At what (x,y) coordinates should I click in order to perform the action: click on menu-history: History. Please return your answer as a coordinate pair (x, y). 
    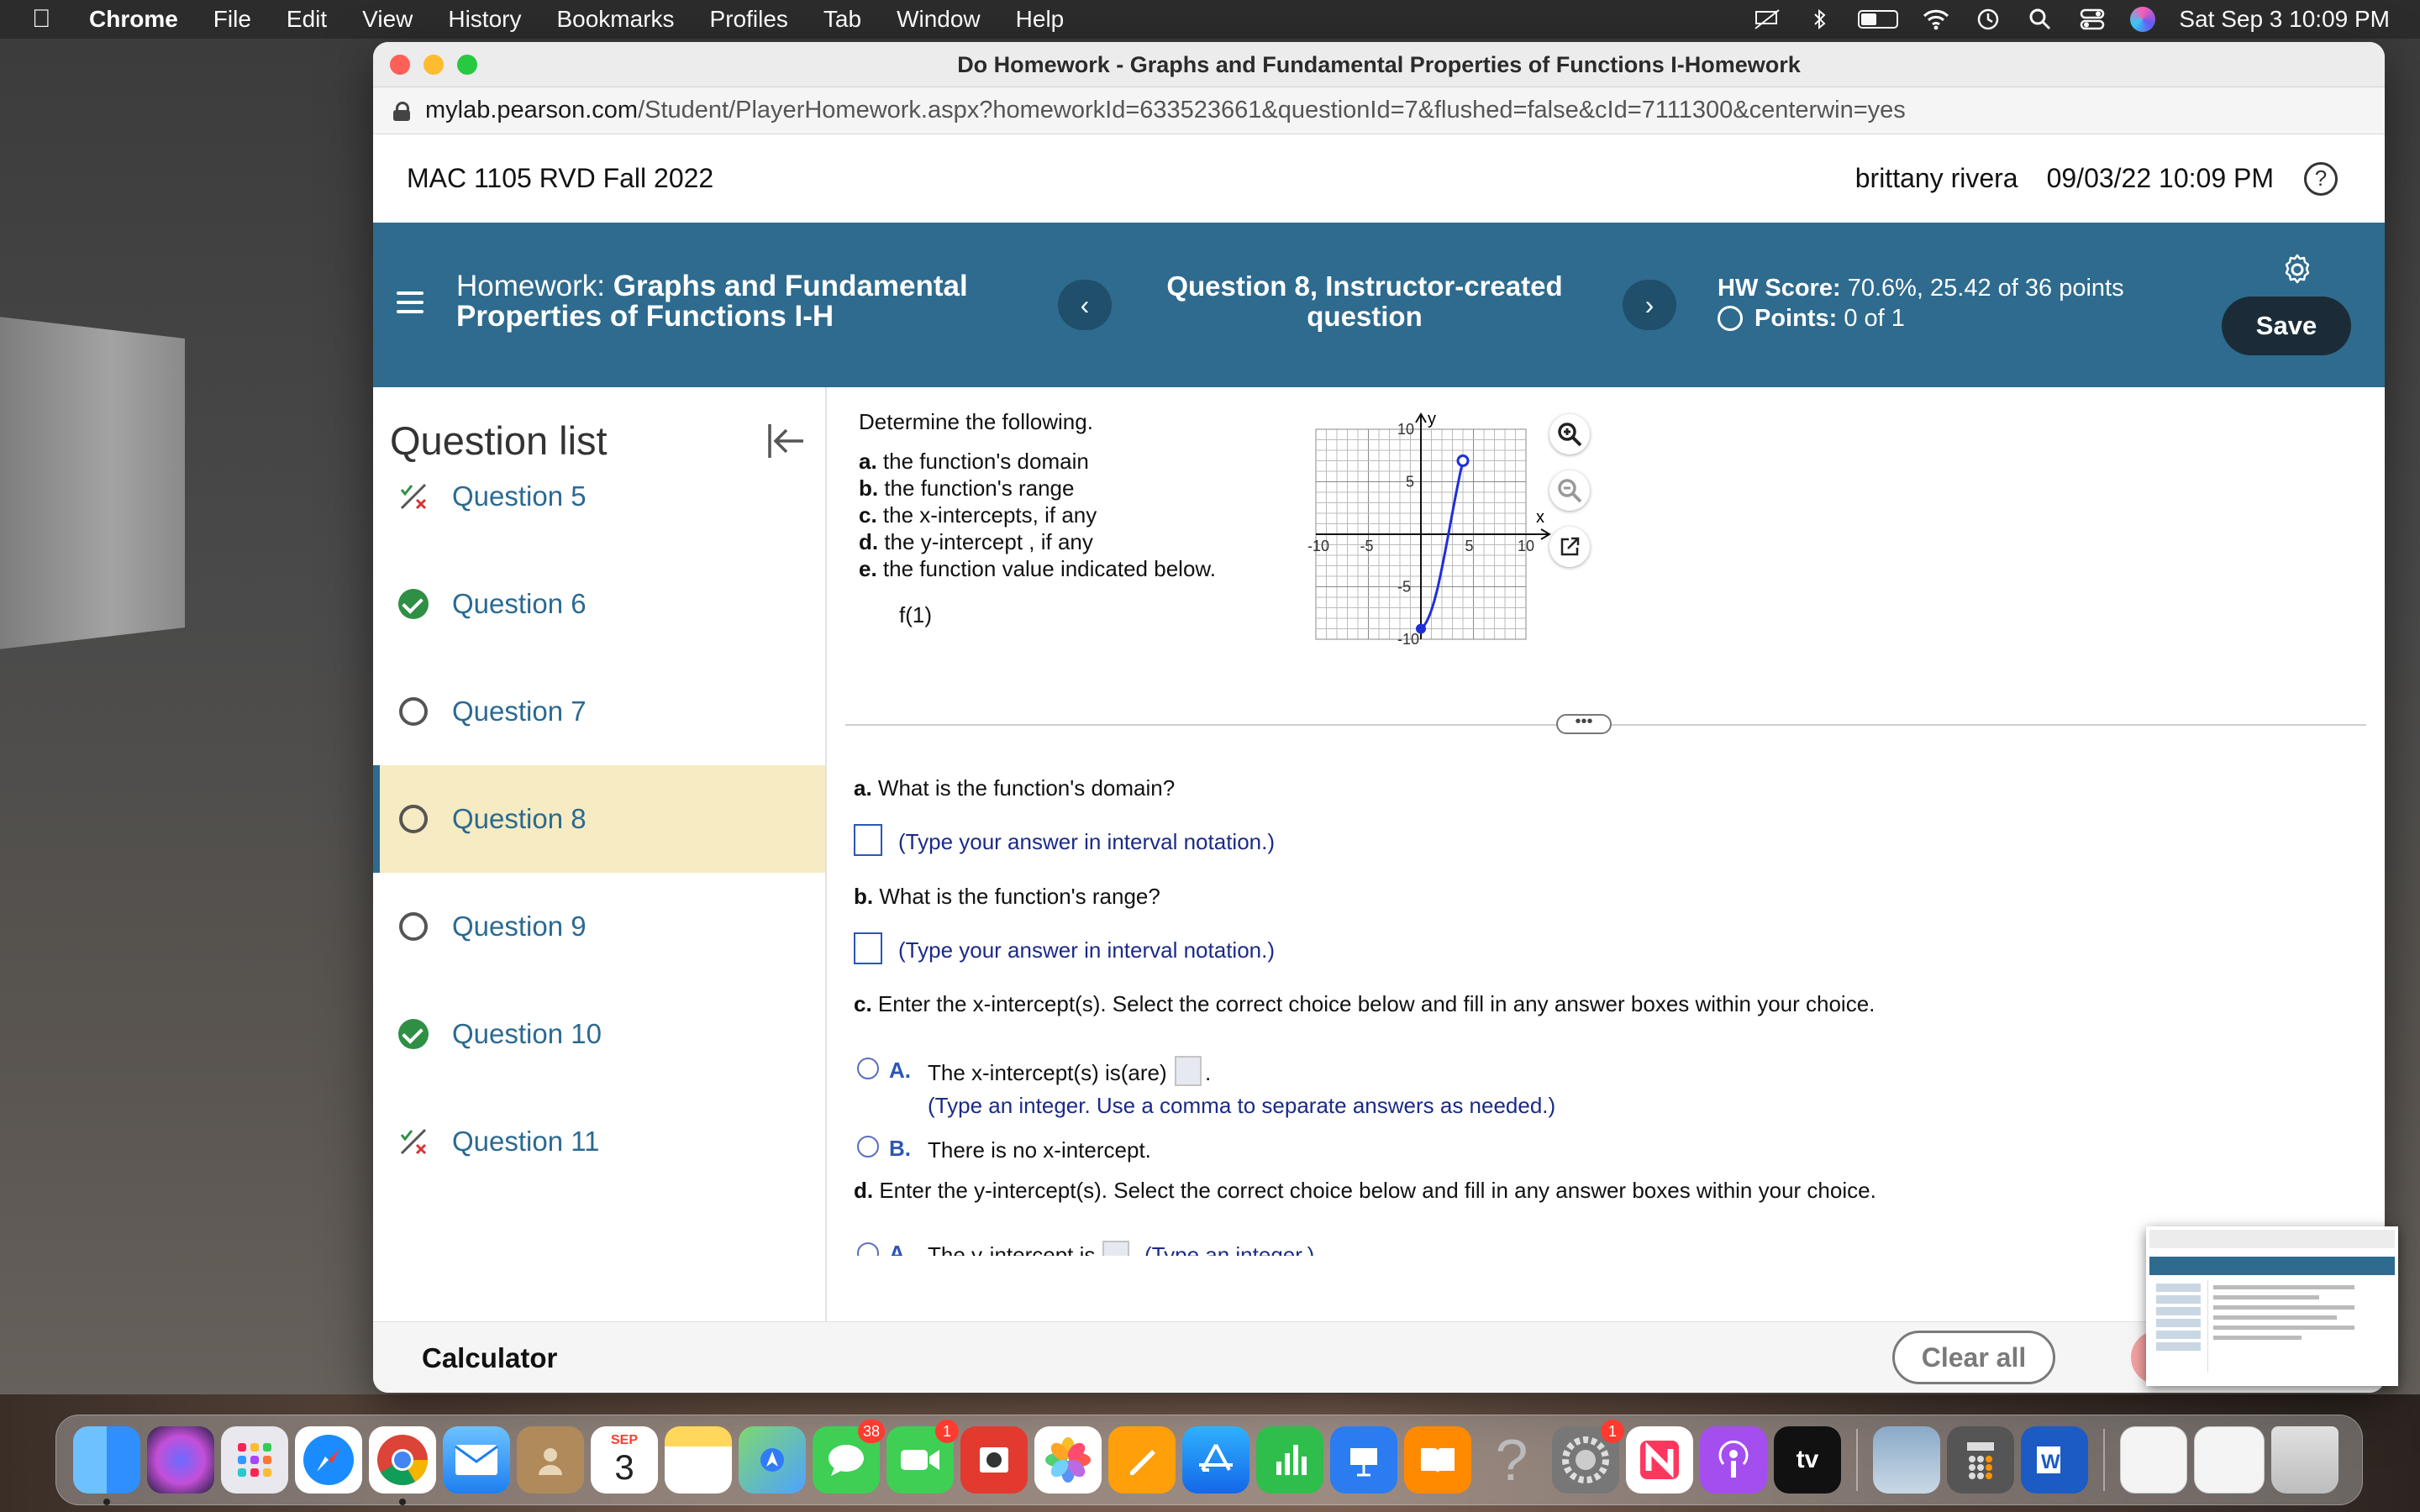
    Looking at the image, I should click on (484, 19).